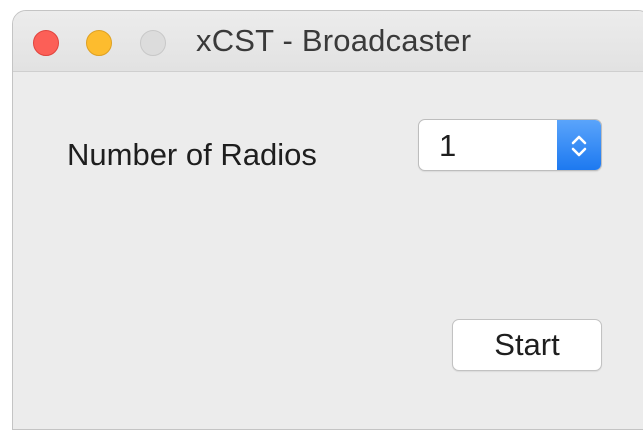  I want to click on number-of-radios-select: 1, so click(510, 145).